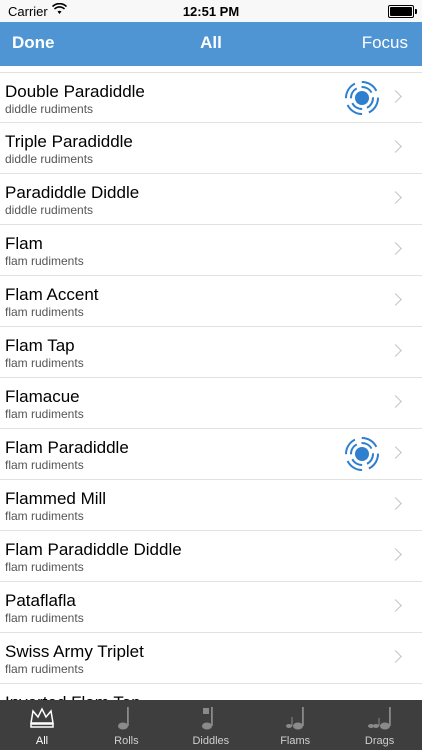 The height and width of the screenshot is (750, 422). Describe the element at coordinates (126, 725) in the screenshot. I see `tab-rolls: Rolls` at that location.